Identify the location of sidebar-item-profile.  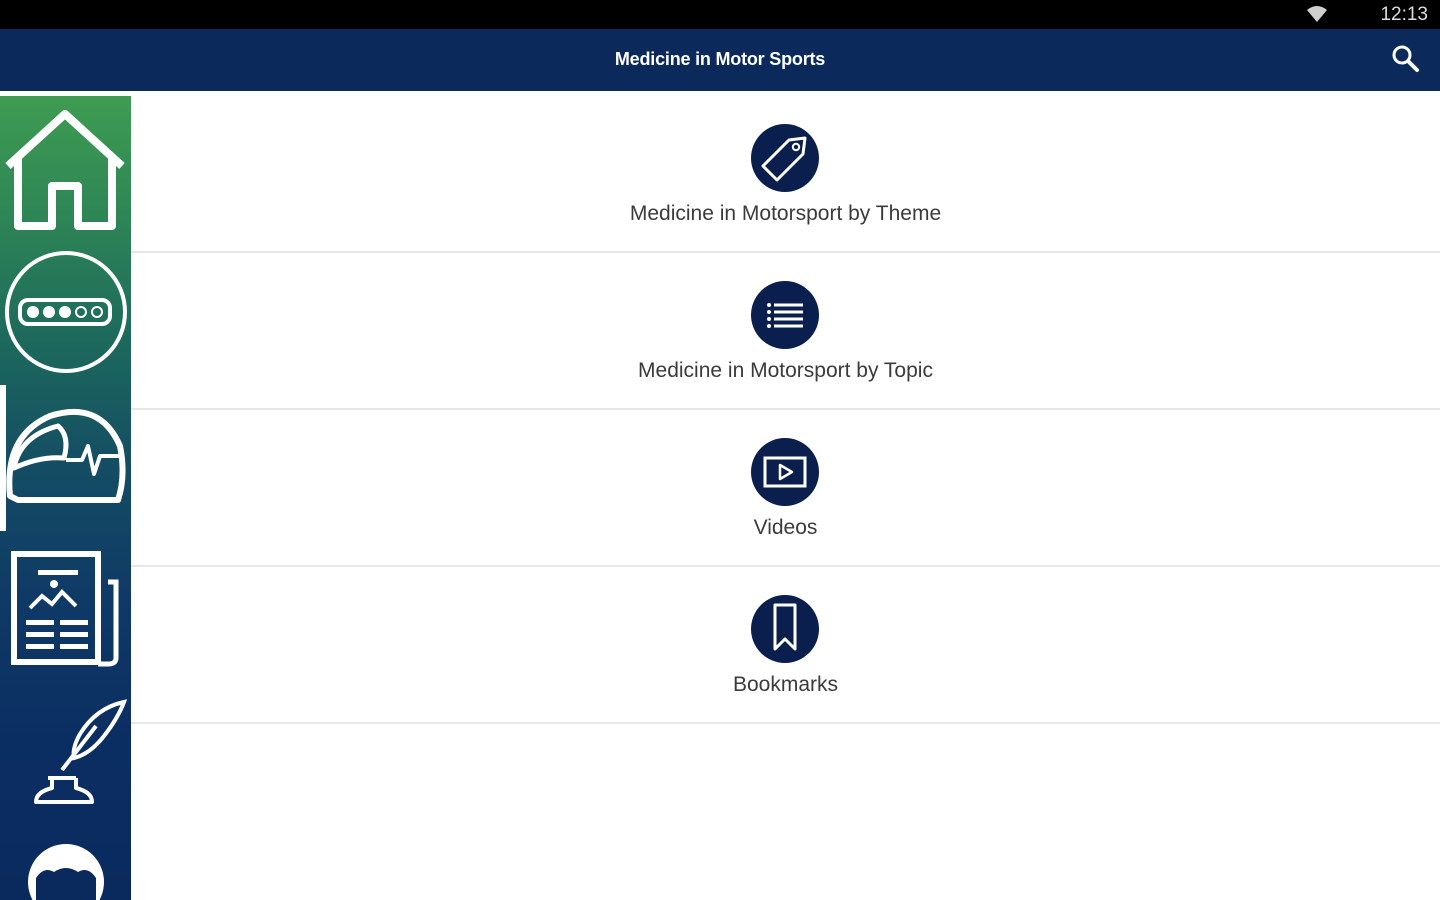
(65, 869).